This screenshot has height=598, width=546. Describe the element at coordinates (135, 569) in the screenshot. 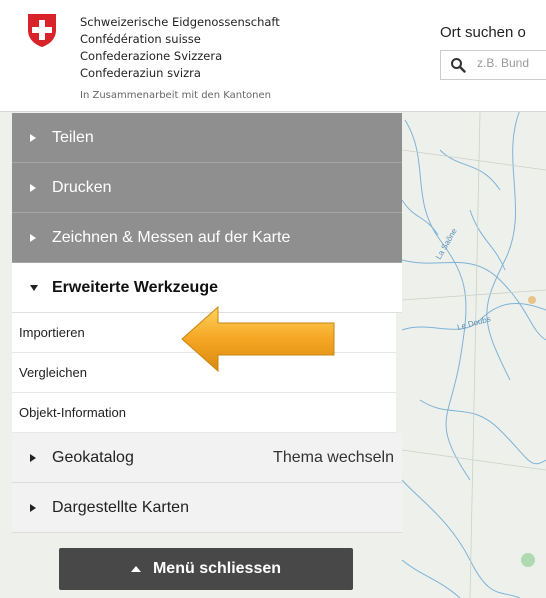

I see `caret-up-icon` at that location.